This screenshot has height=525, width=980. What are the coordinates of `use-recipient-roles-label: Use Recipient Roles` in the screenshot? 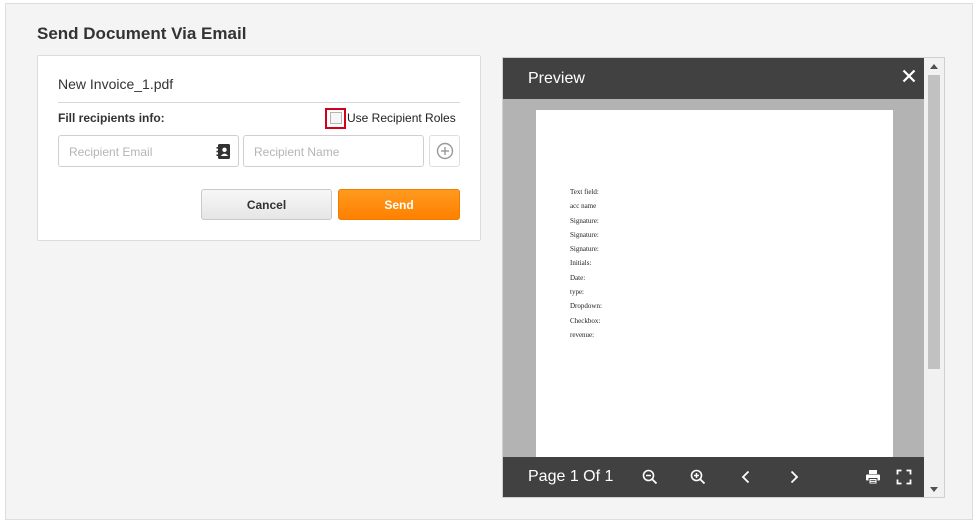 It's located at (401, 118).